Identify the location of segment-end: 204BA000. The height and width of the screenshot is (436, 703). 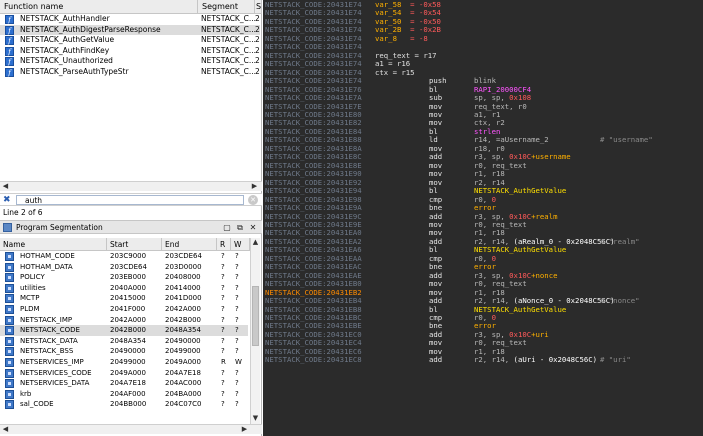
(183, 393).